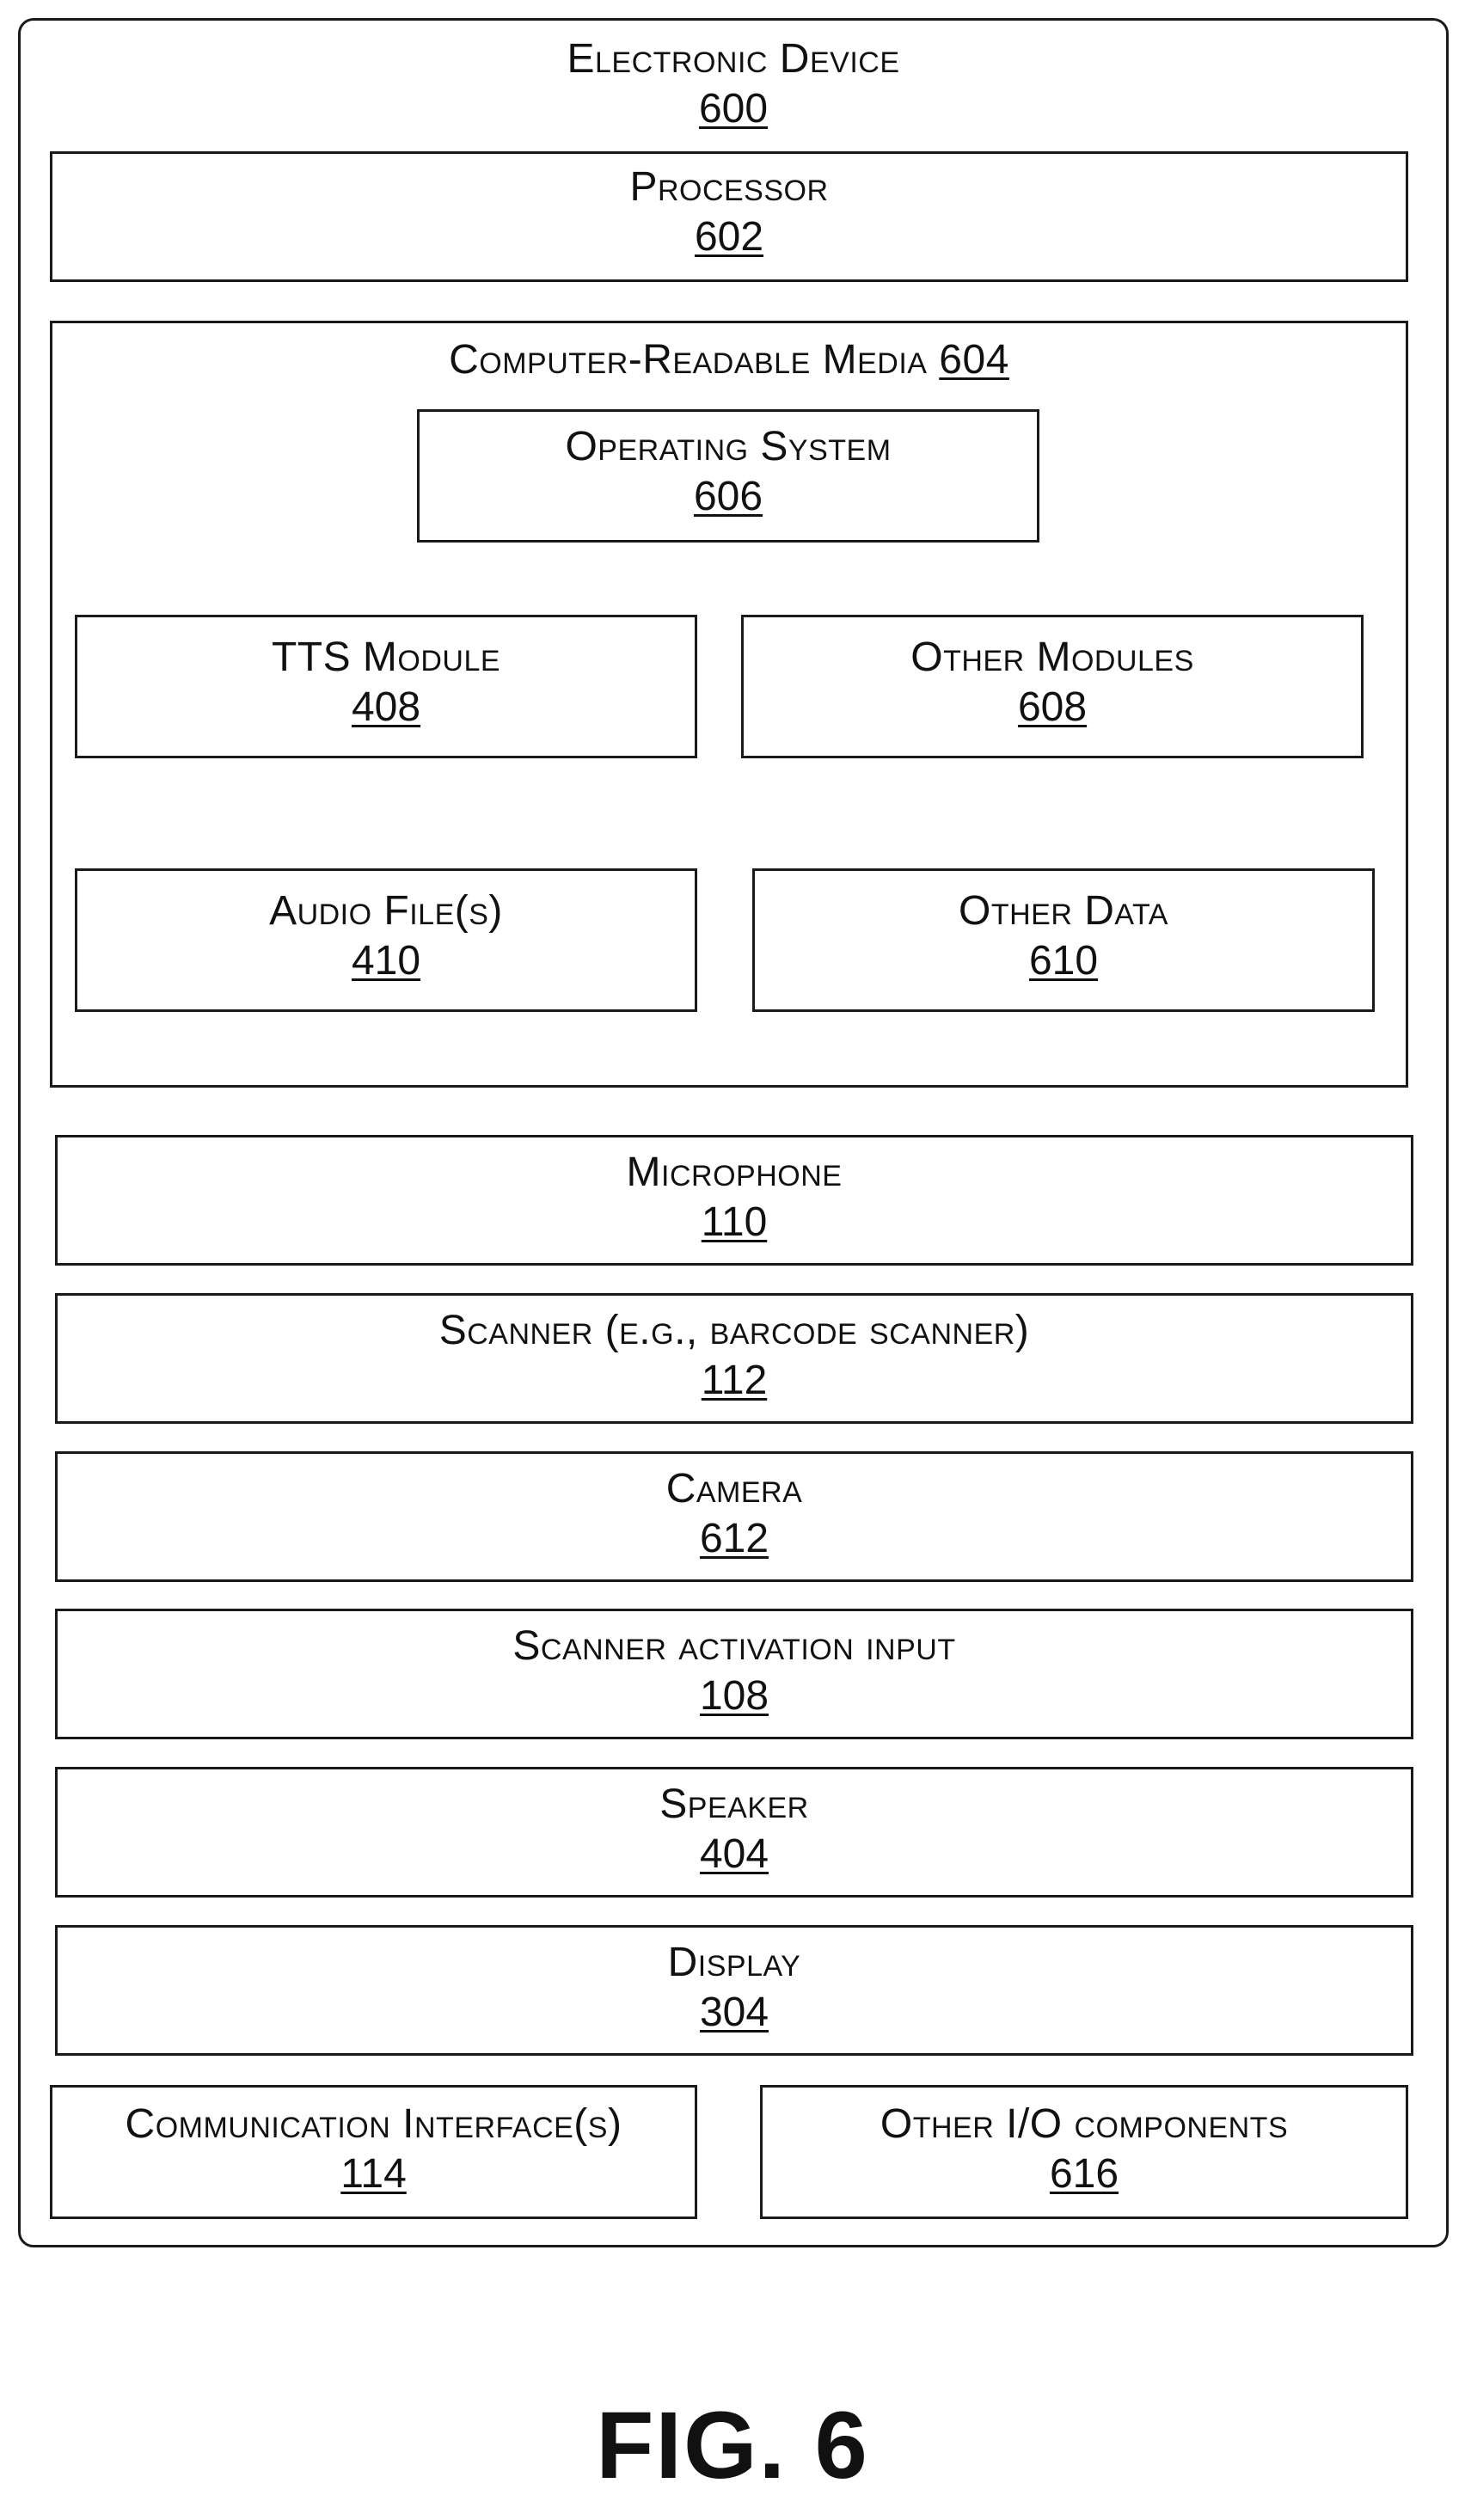 This screenshot has width=1465, height=2520. Describe the element at coordinates (729, 187) in the screenshot. I see `processor-title: Processor` at that location.